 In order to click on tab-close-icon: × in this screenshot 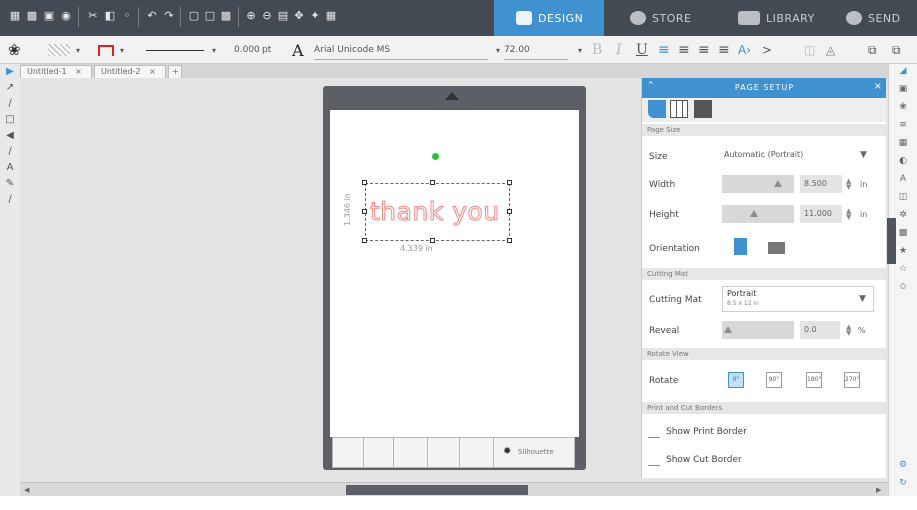, I will do `click(152, 71)`.